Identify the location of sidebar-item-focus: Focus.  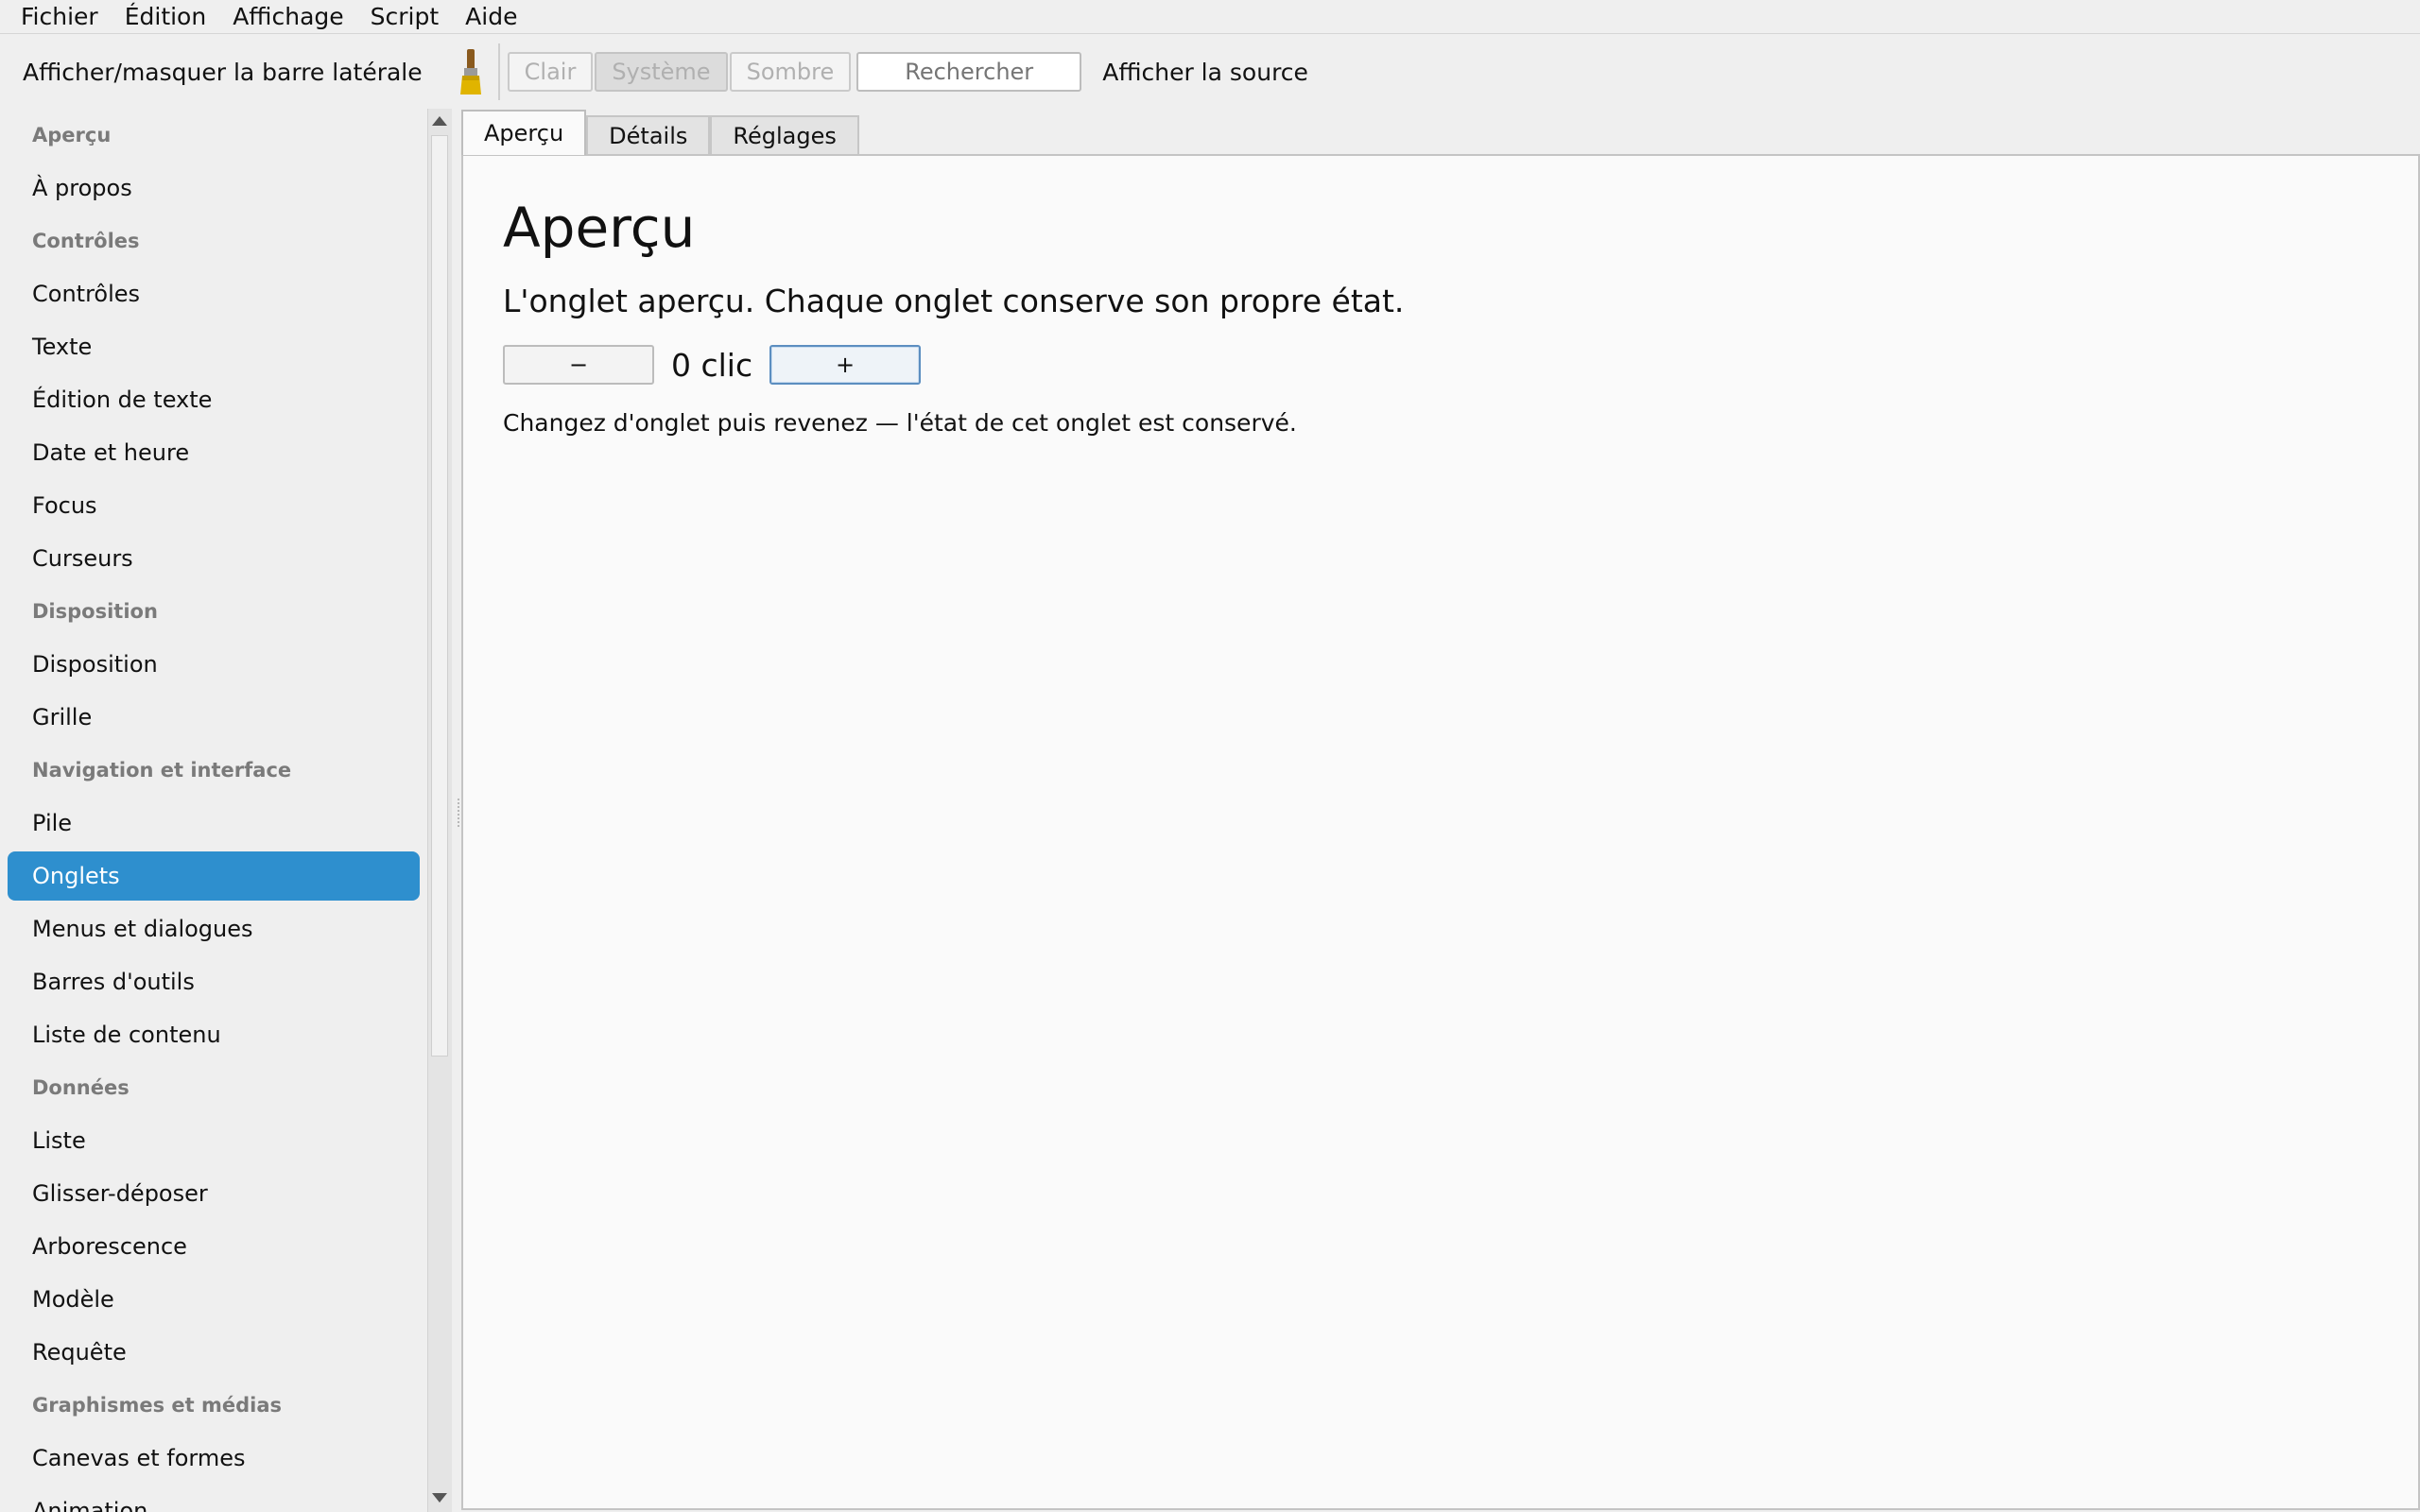
(214, 505).